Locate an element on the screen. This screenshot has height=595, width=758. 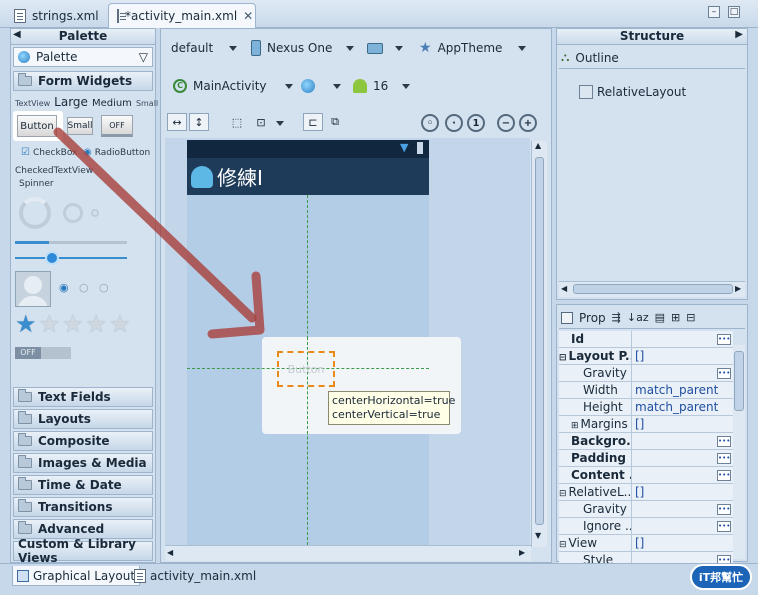
canvas-horizontal-scrollbar: ◀ ▶ is located at coordinates (348, 553).